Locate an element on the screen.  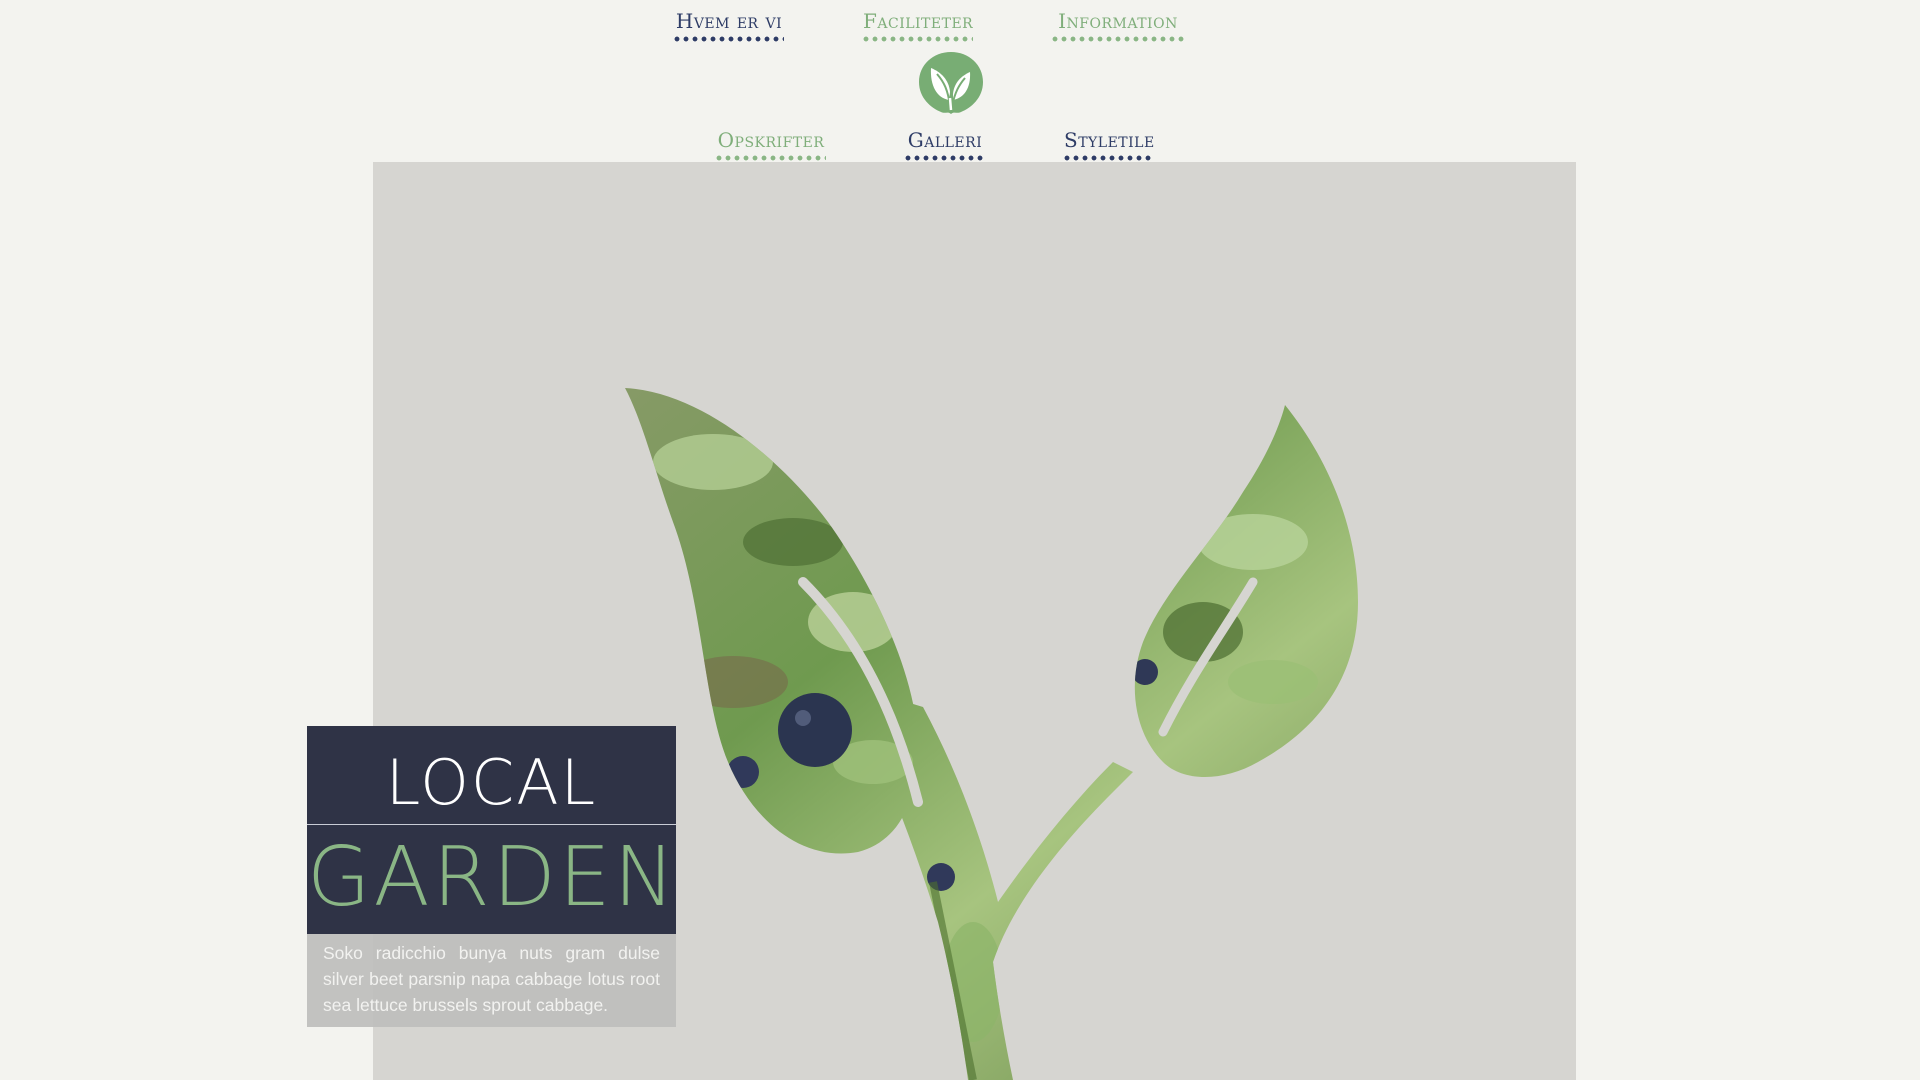
nav-label: Information is located at coordinates (1118, 21).